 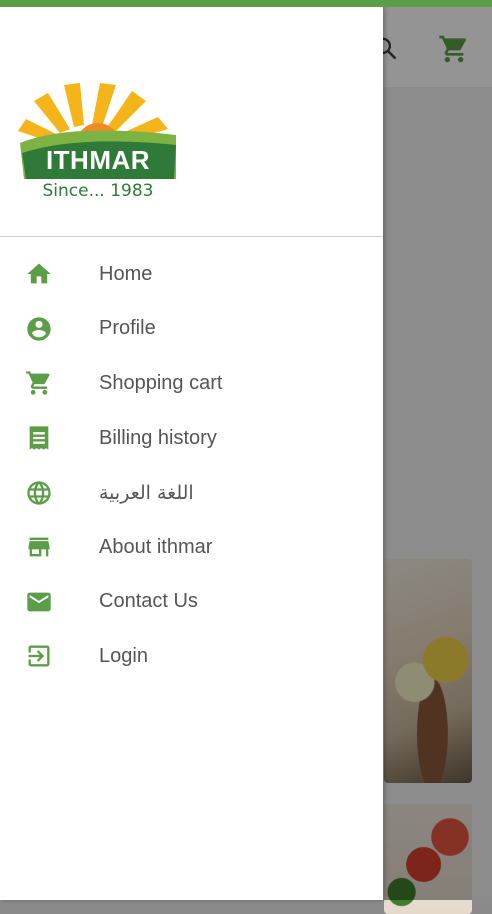 I want to click on drawer-item-home: Home, so click(x=191, y=274).